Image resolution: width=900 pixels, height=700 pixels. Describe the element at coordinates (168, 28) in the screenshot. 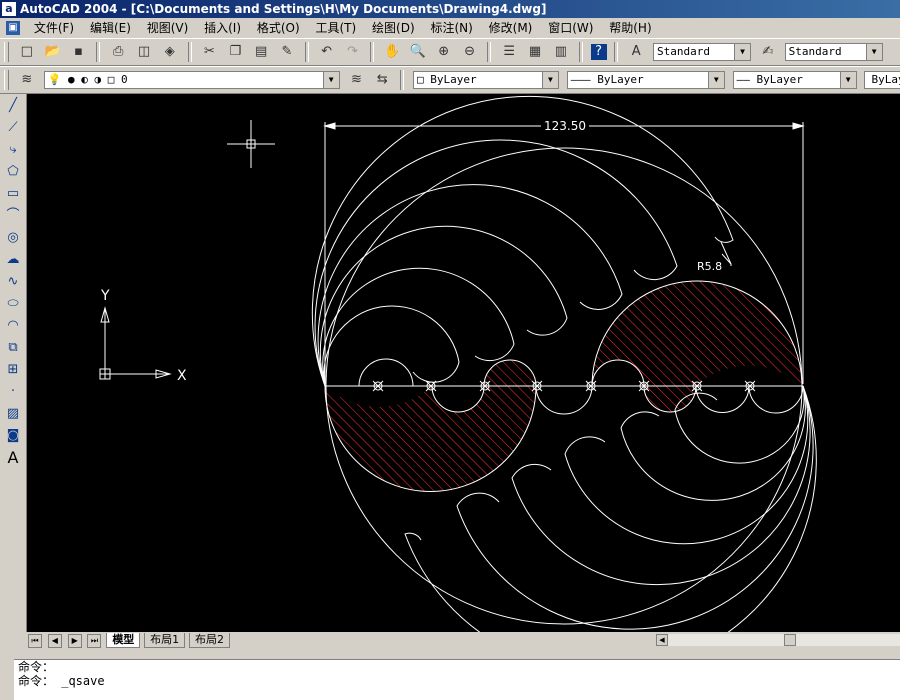

I see `menu-view: 视图(V)` at that location.